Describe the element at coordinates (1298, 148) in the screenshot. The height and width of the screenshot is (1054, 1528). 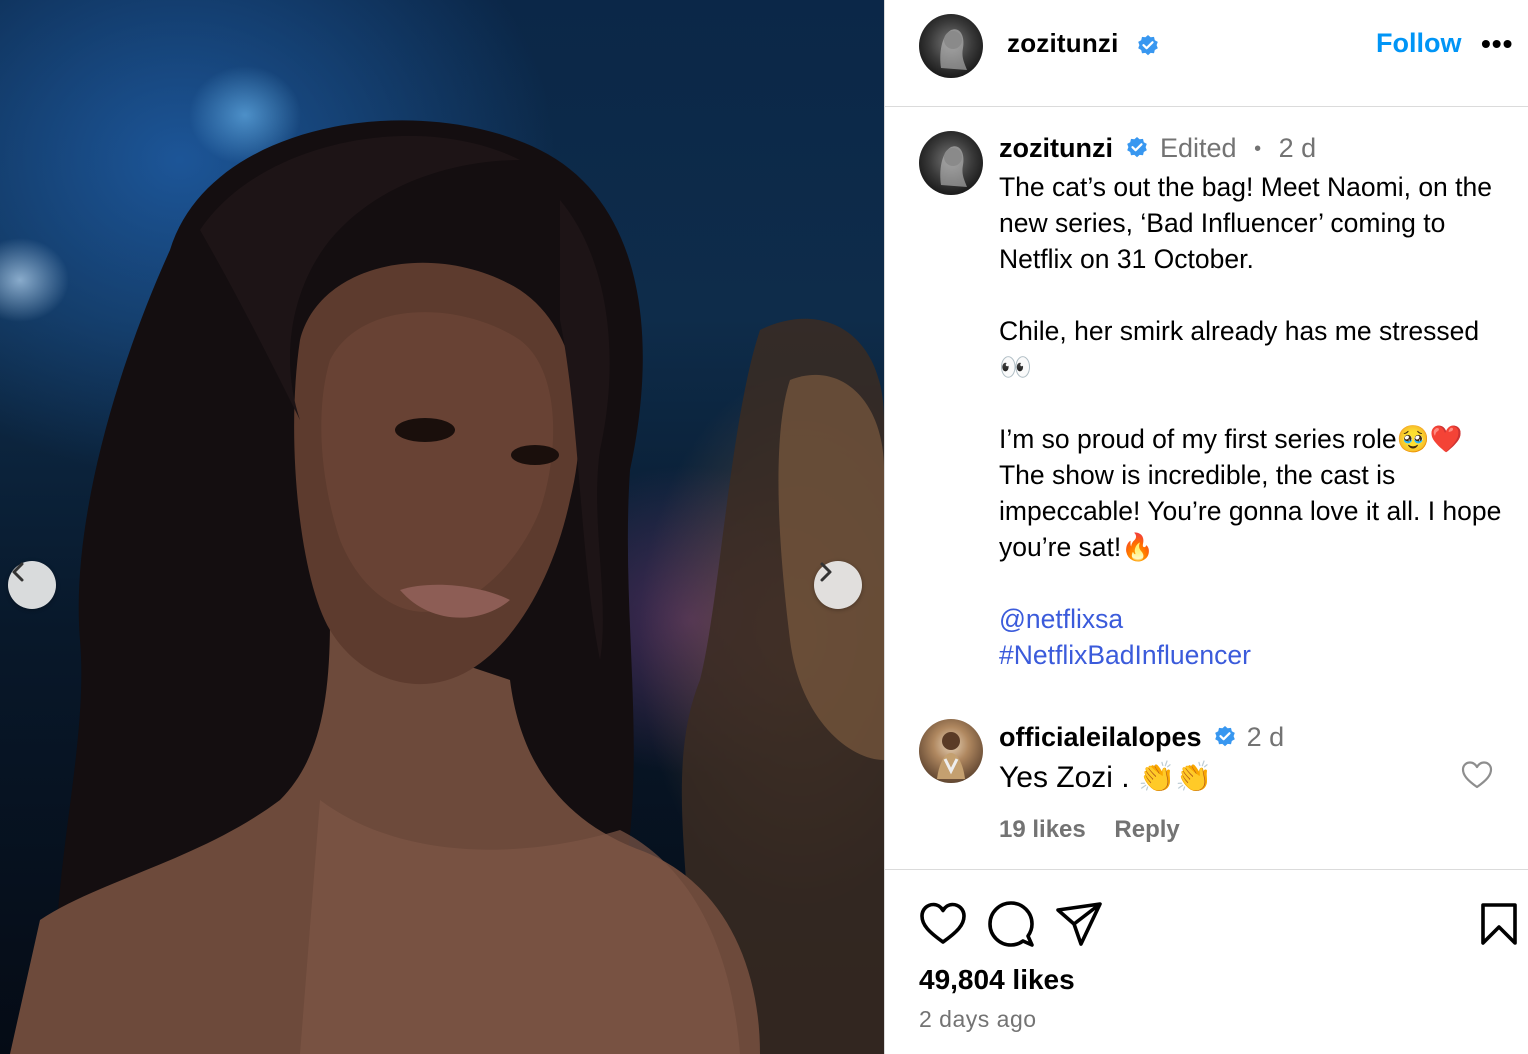
I see `caption-time: 2 d` at that location.